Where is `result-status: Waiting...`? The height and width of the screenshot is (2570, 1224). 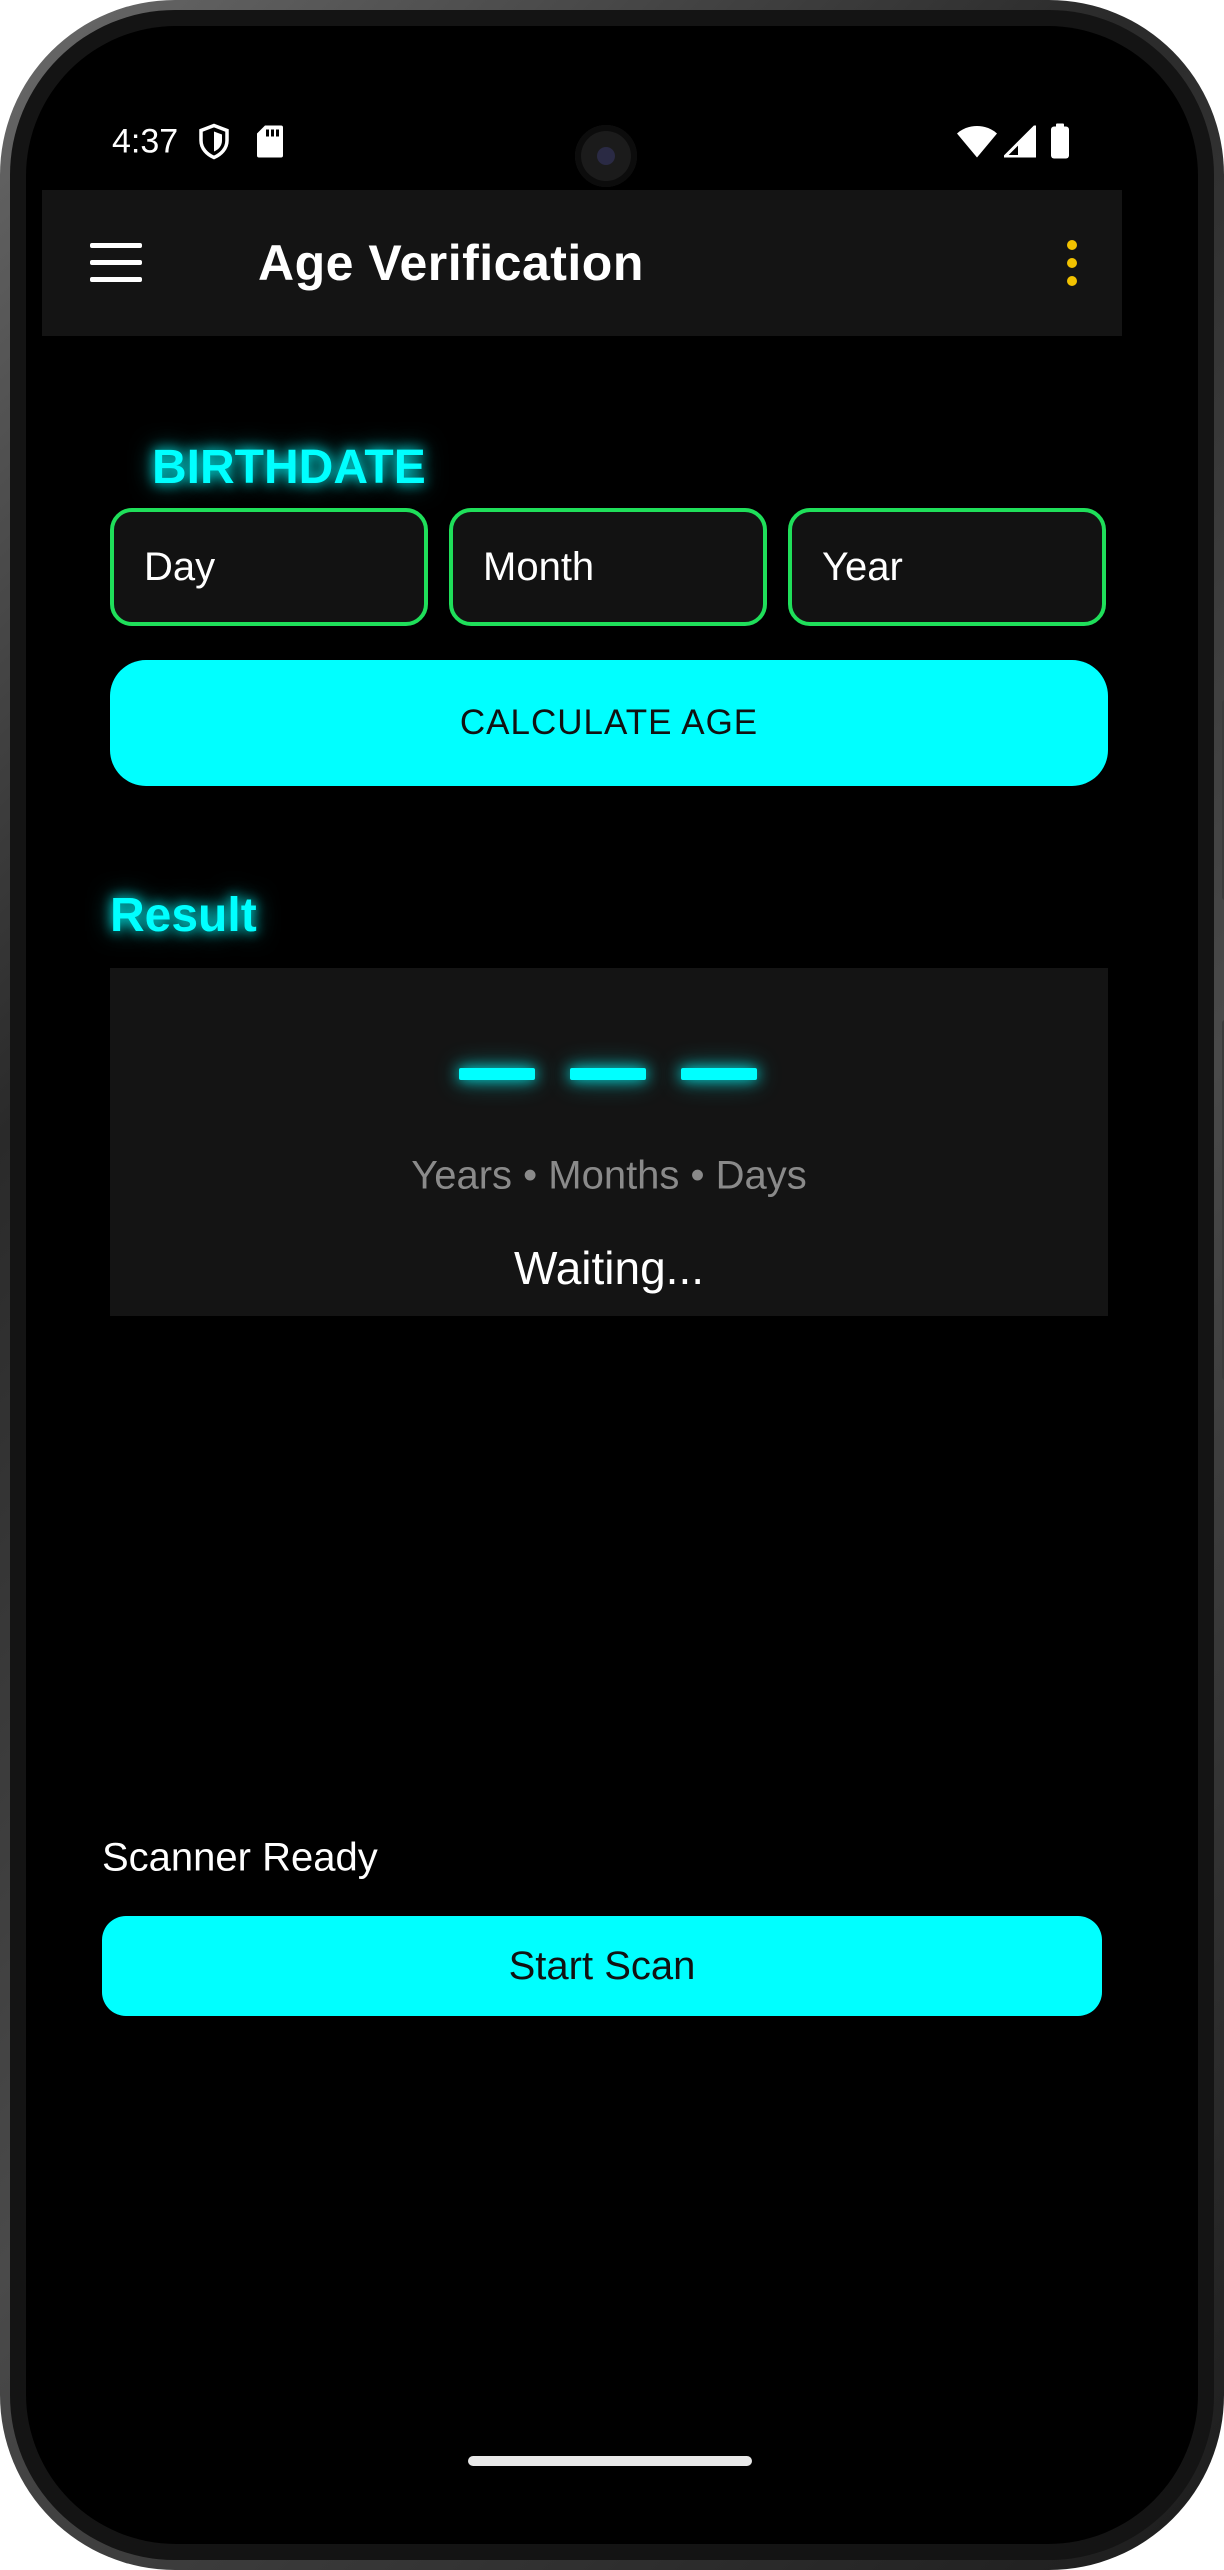 result-status: Waiting... is located at coordinates (609, 1268).